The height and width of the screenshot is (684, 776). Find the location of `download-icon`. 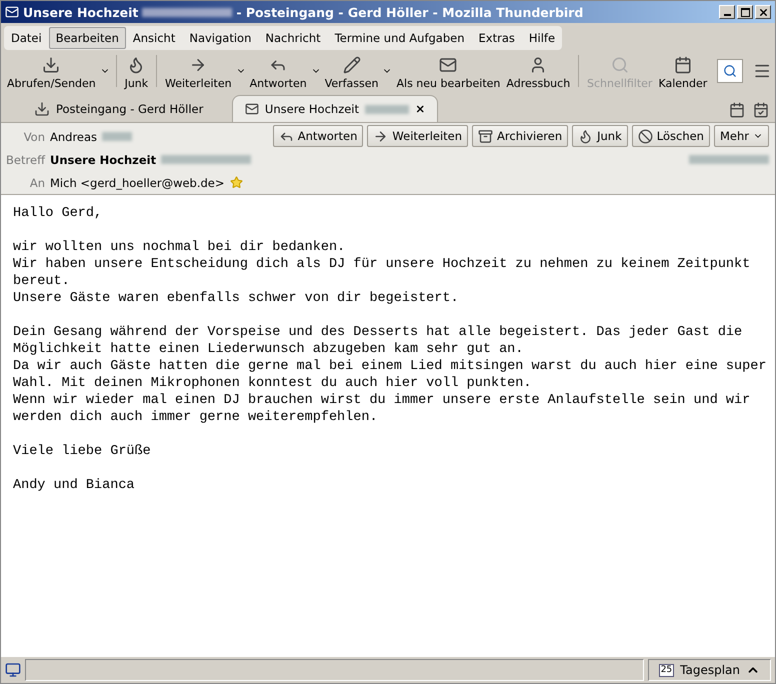

download-icon is located at coordinates (51, 65).